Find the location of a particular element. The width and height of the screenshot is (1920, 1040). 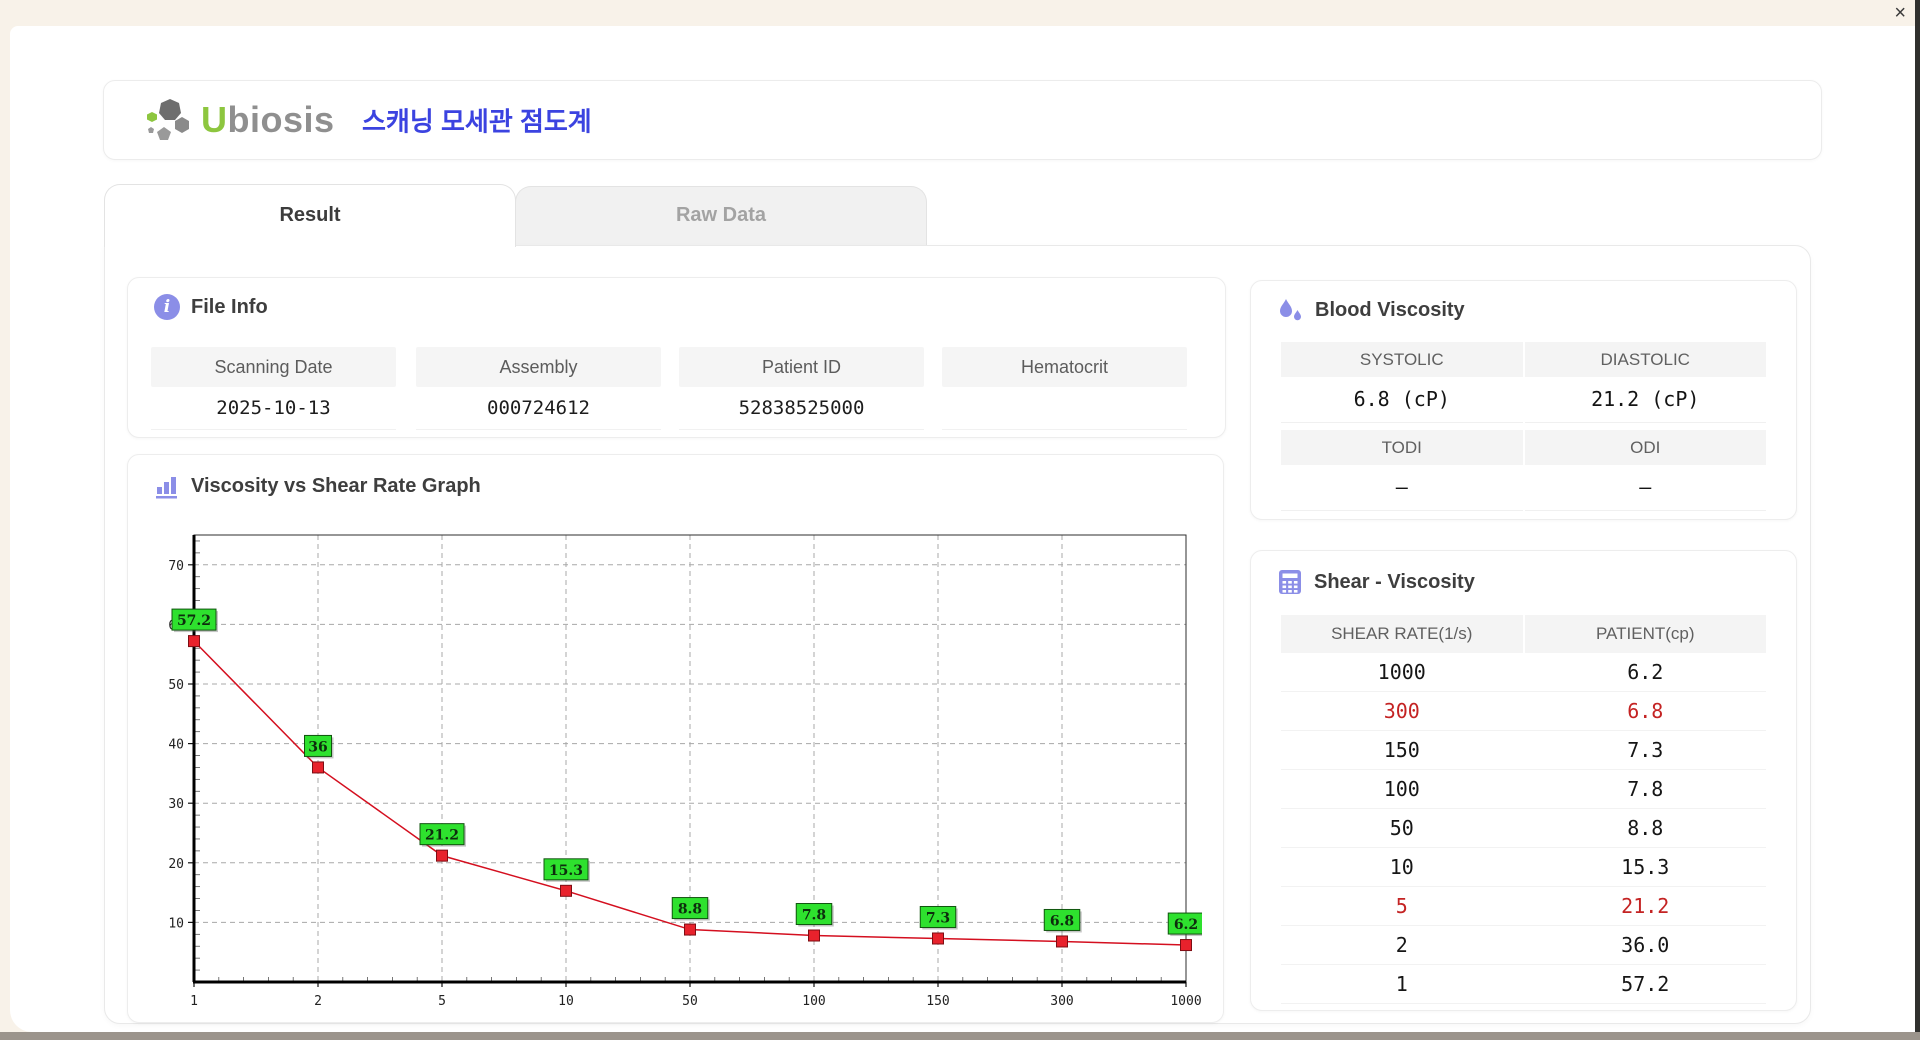

table-row: 2 36.0 is located at coordinates (1523, 945).